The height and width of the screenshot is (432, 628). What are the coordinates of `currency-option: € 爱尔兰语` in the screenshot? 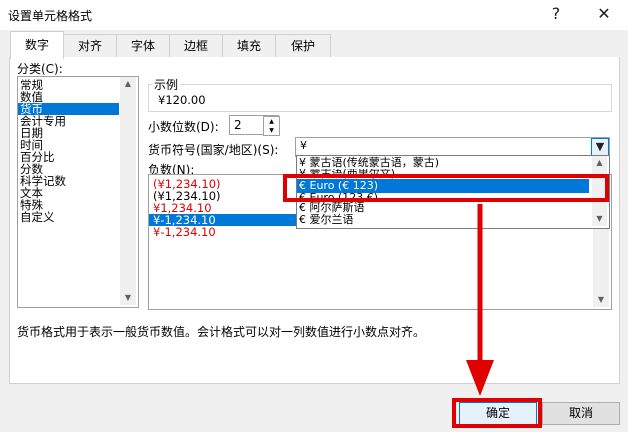 It's located at (453, 220).